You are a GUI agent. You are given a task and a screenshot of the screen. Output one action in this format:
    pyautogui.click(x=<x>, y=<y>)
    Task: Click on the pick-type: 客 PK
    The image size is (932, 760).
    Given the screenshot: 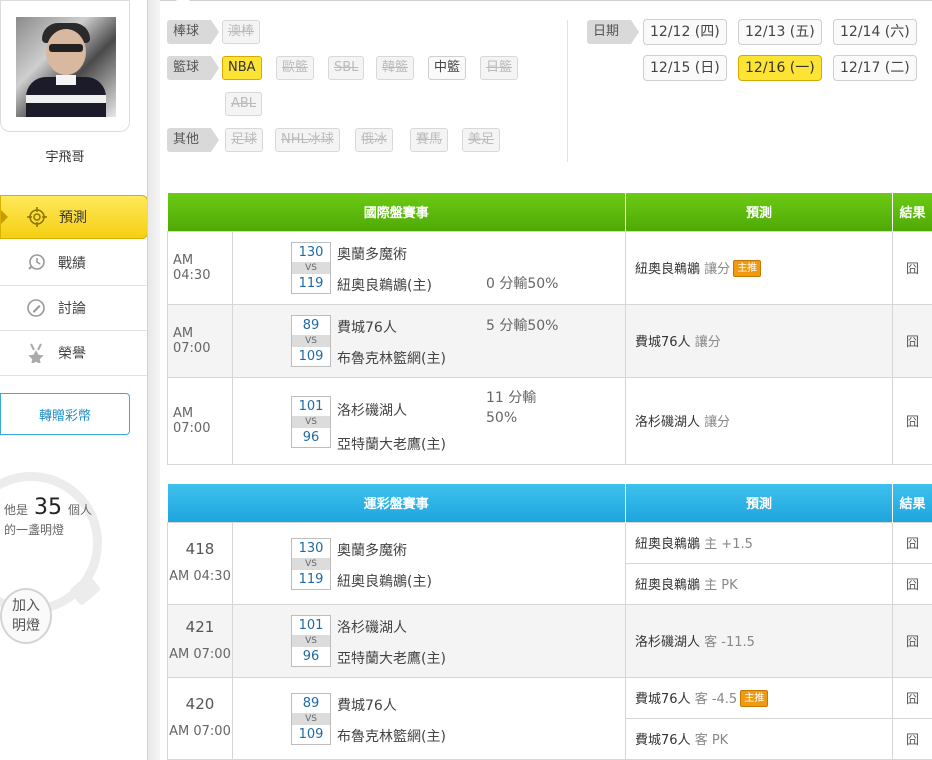 What is the action you would take?
    pyautogui.click(x=711, y=740)
    